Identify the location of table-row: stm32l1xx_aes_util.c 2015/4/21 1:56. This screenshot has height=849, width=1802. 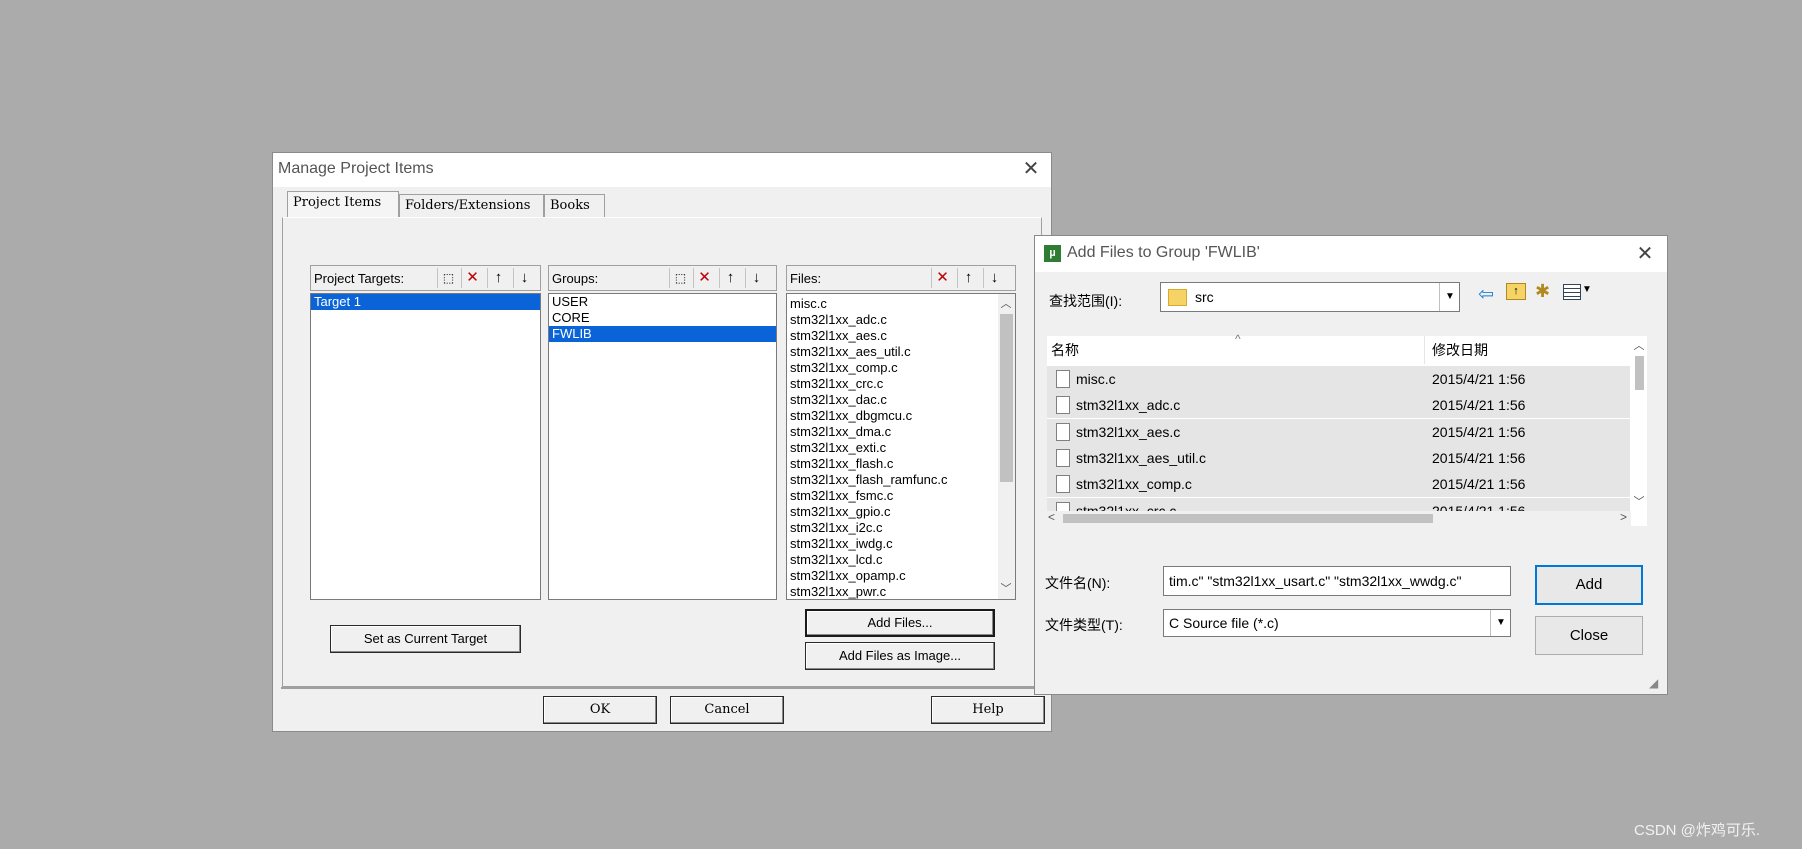
(1338, 457).